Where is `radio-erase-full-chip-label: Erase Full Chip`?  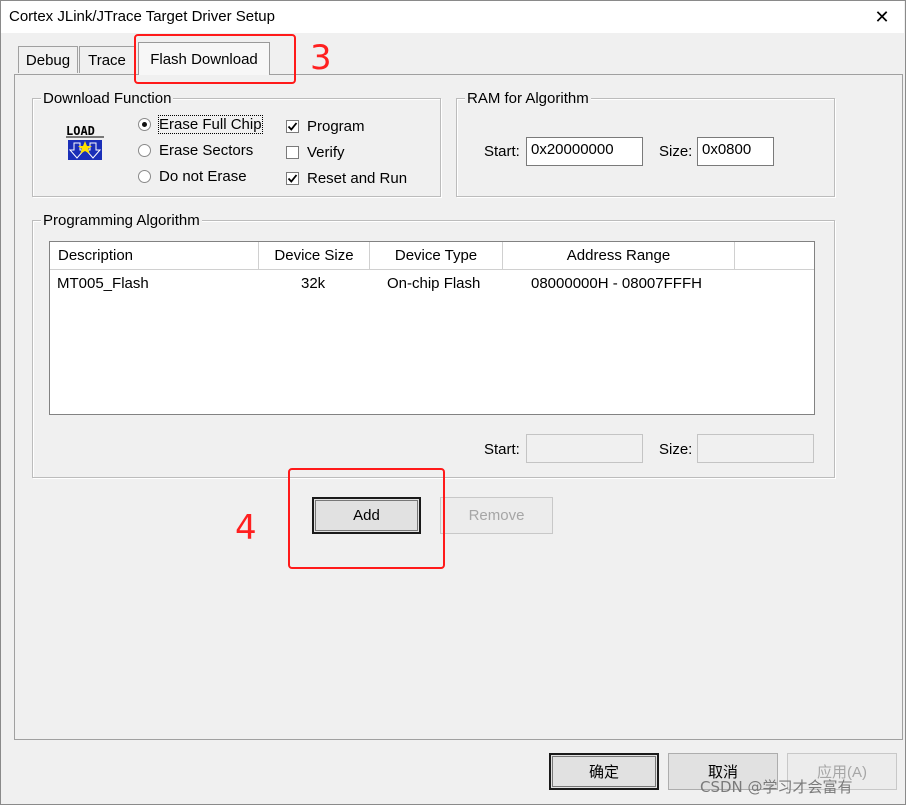
radio-erase-full-chip-label: Erase Full Chip is located at coordinates (210, 124).